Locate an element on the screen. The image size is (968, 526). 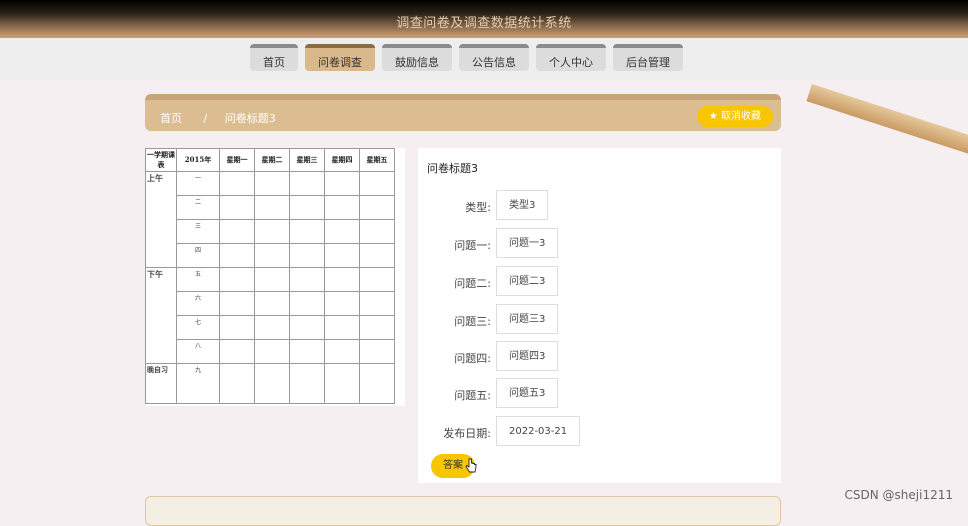
timetable-corner: 一学期课表 is located at coordinates (161, 160).